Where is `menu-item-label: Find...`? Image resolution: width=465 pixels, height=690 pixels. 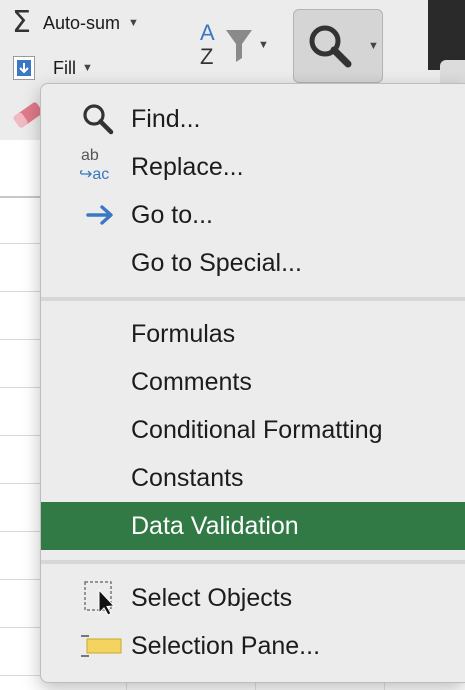 menu-item-label: Find... is located at coordinates (166, 118).